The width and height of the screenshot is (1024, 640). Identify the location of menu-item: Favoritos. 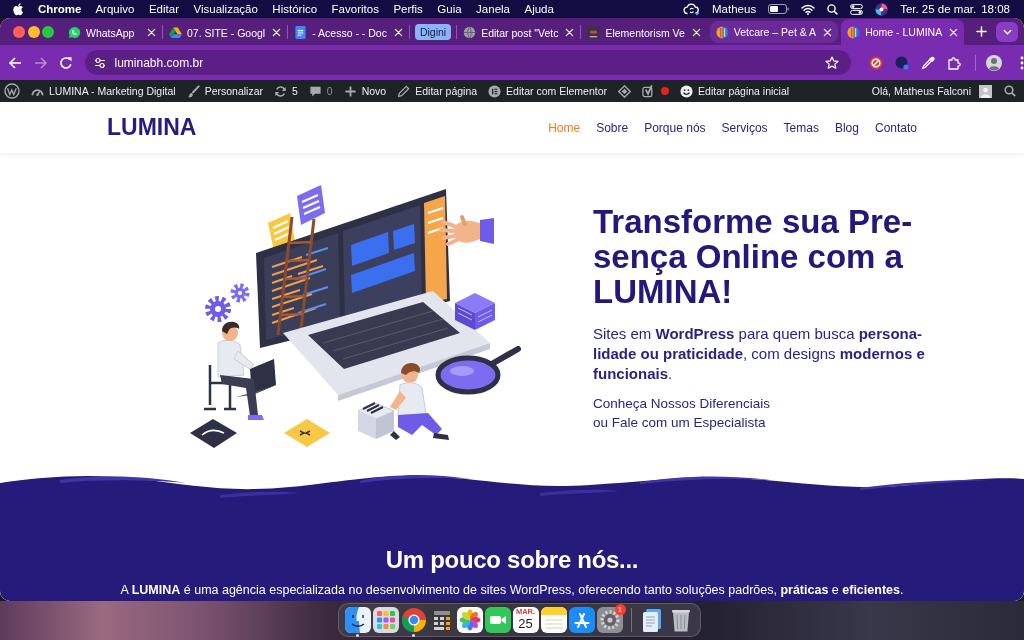
(355, 9).